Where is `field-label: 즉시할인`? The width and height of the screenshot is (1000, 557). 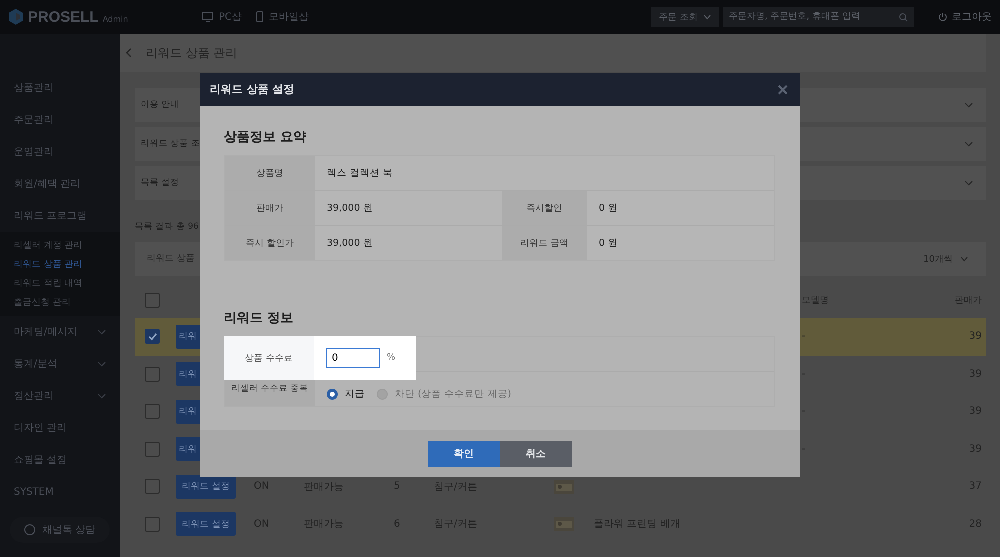
field-label: 즉시할인 is located at coordinates (544, 208).